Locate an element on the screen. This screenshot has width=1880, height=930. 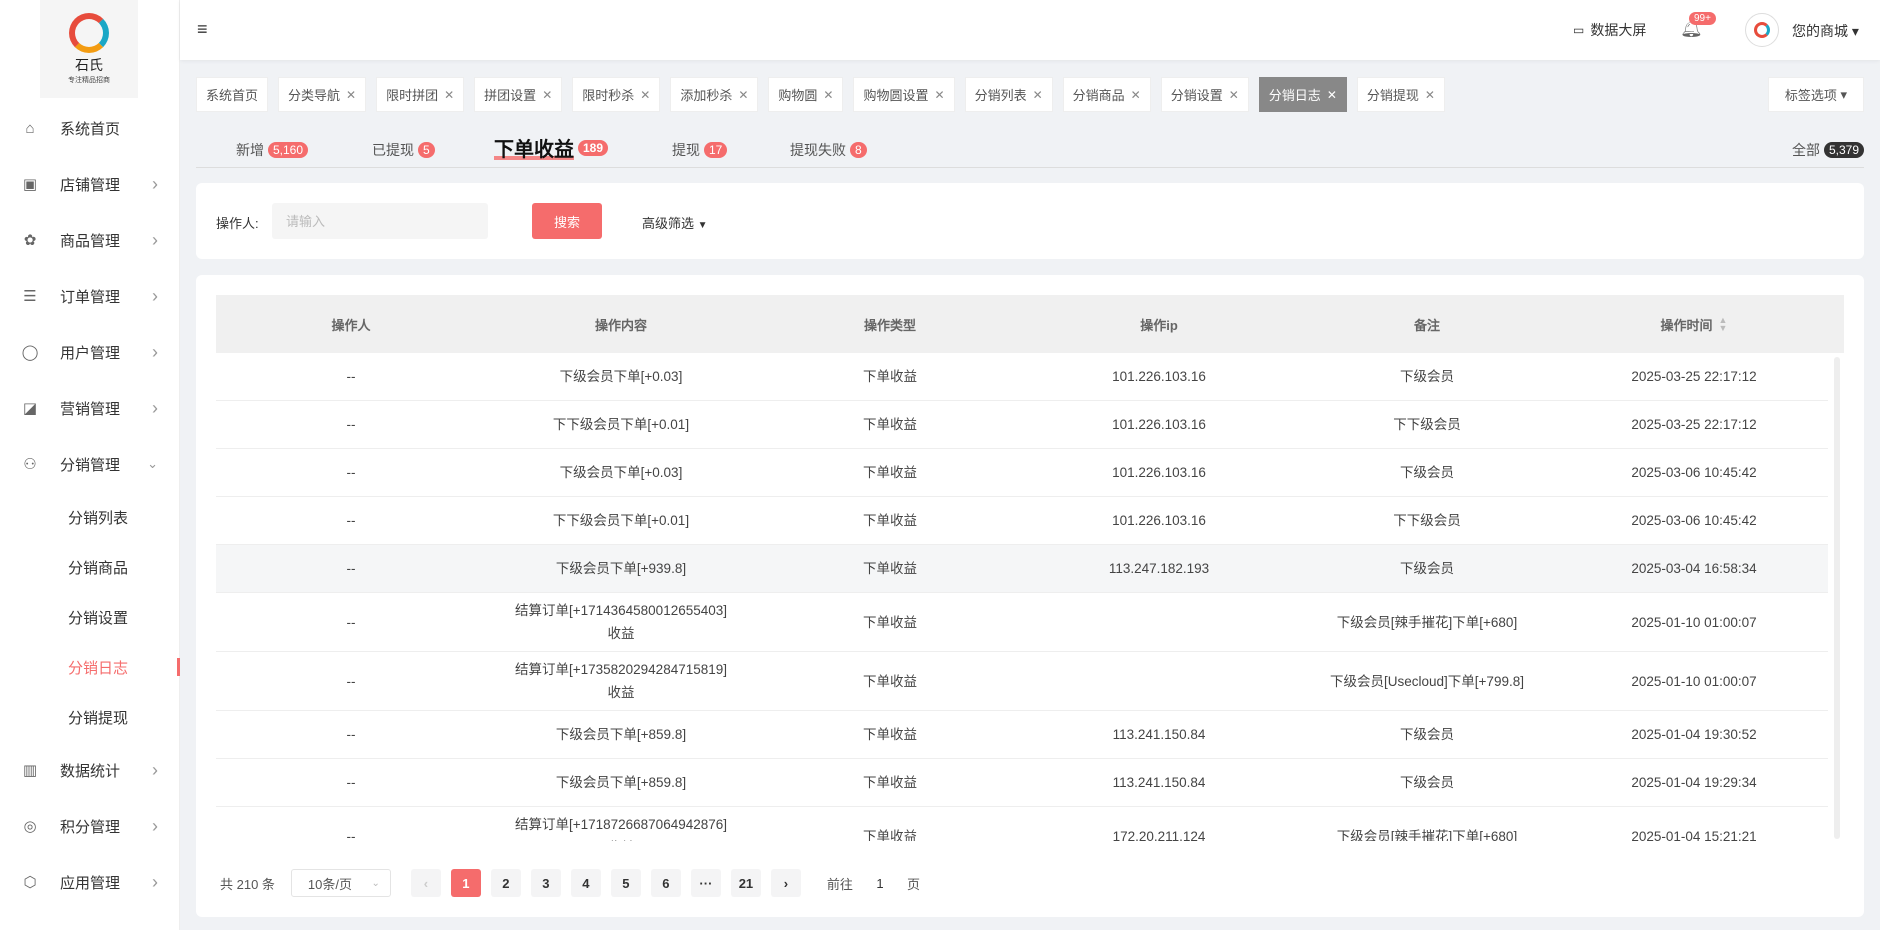
page-button: 5 is located at coordinates (625, 883).